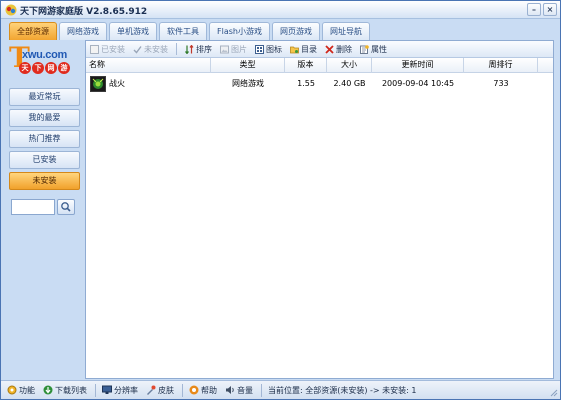 The width and height of the screenshot is (561, 400). I want to click on tab-single-player: 单机游戏, so click(133, 31).